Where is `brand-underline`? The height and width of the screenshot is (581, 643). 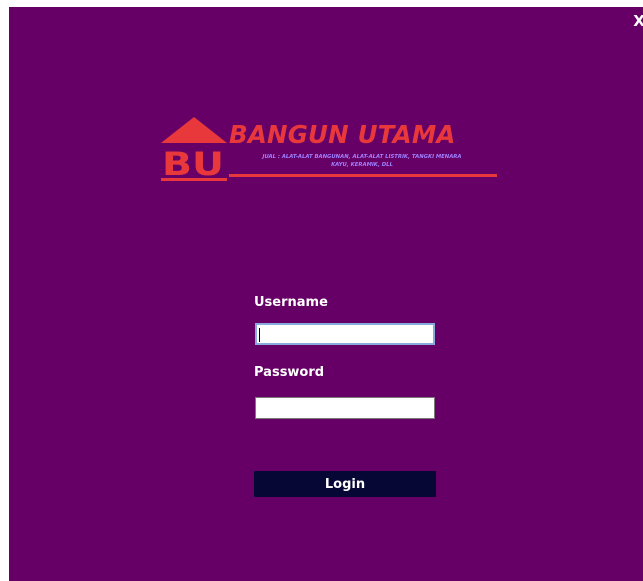 brand-underline is located at coordinates (363, 175).